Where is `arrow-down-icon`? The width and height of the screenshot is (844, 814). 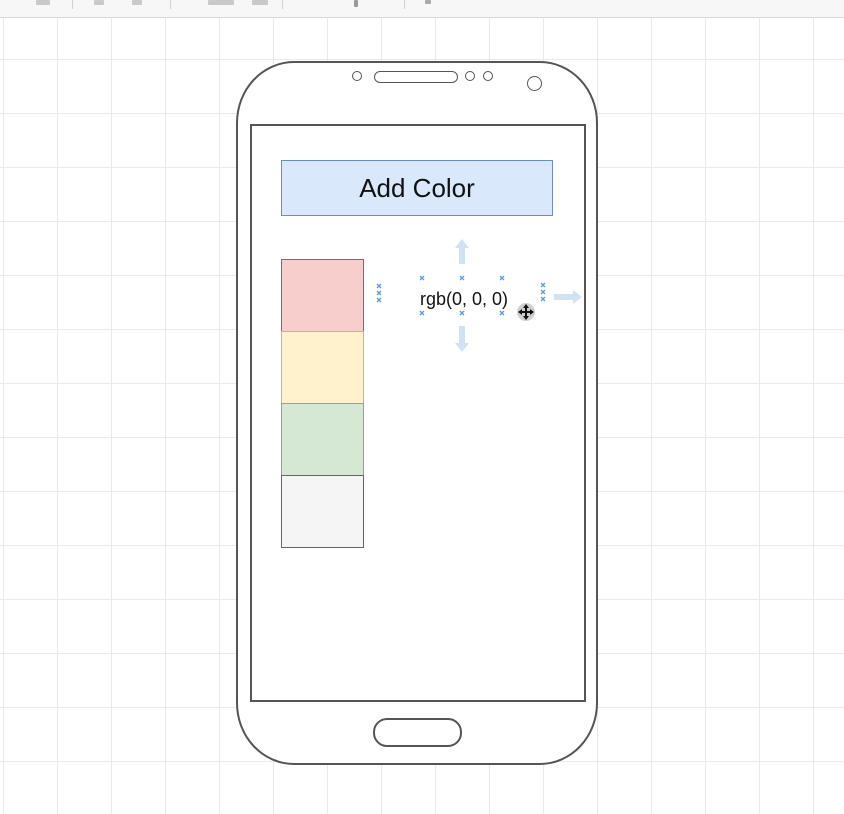 arrow-down-icon is located at coordinates (462, 339).